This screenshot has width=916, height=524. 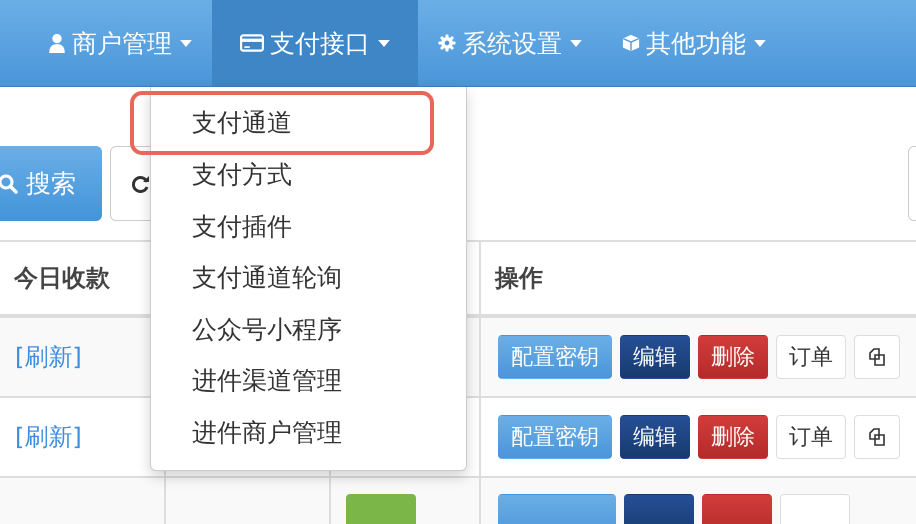 What do you see at coordinates (9, 184) in the screenshot?
I see `search-icon` at bounding box center [9, 184].